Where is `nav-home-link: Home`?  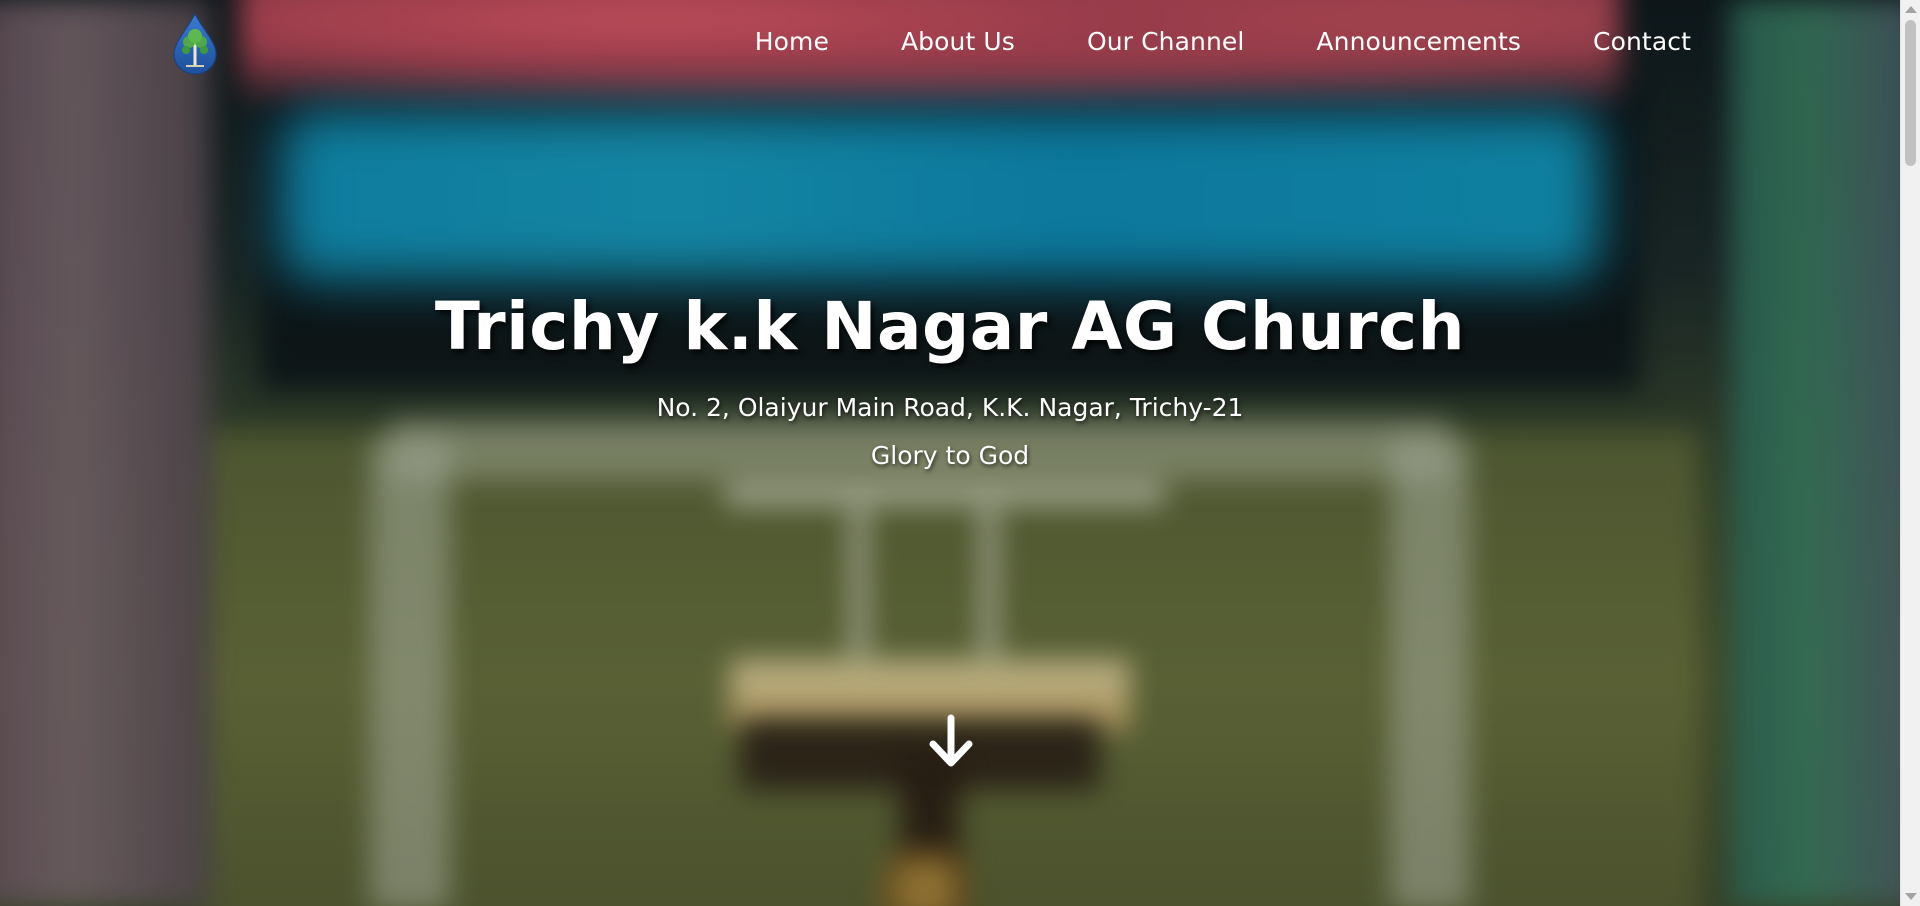 nav-home-link: Home is located at coordinates (792, 41).